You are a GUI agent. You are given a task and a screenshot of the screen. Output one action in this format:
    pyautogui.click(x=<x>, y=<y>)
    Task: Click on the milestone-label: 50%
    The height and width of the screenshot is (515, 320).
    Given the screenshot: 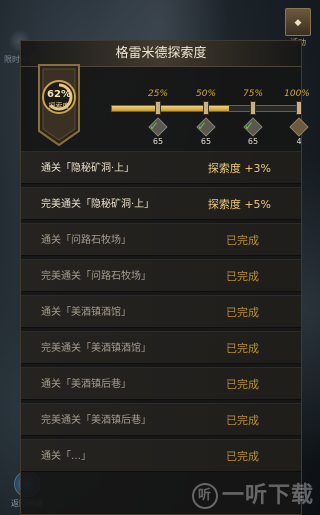 What is the action you would take?
    pyautogui.click(x=206, y=94)
    